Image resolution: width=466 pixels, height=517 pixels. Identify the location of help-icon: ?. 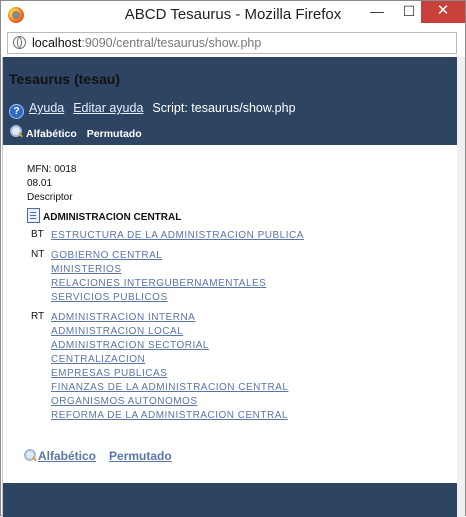
(16, 111).